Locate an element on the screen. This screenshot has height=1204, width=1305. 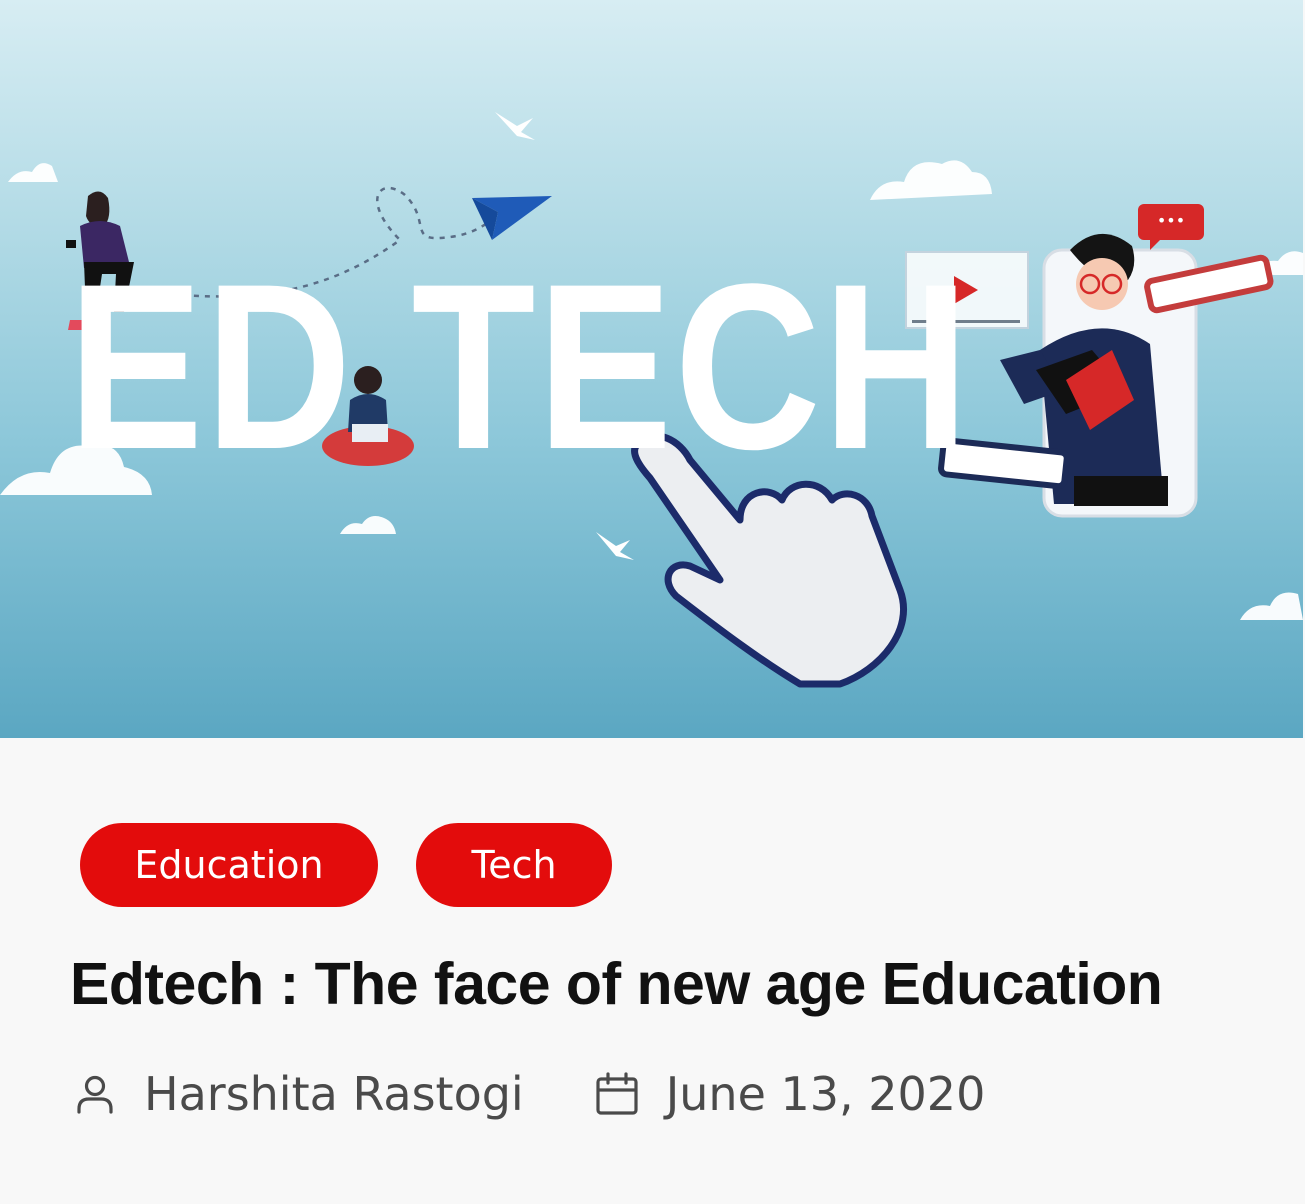
chat-bubble: ••• is located at coordinates (1171, 227).